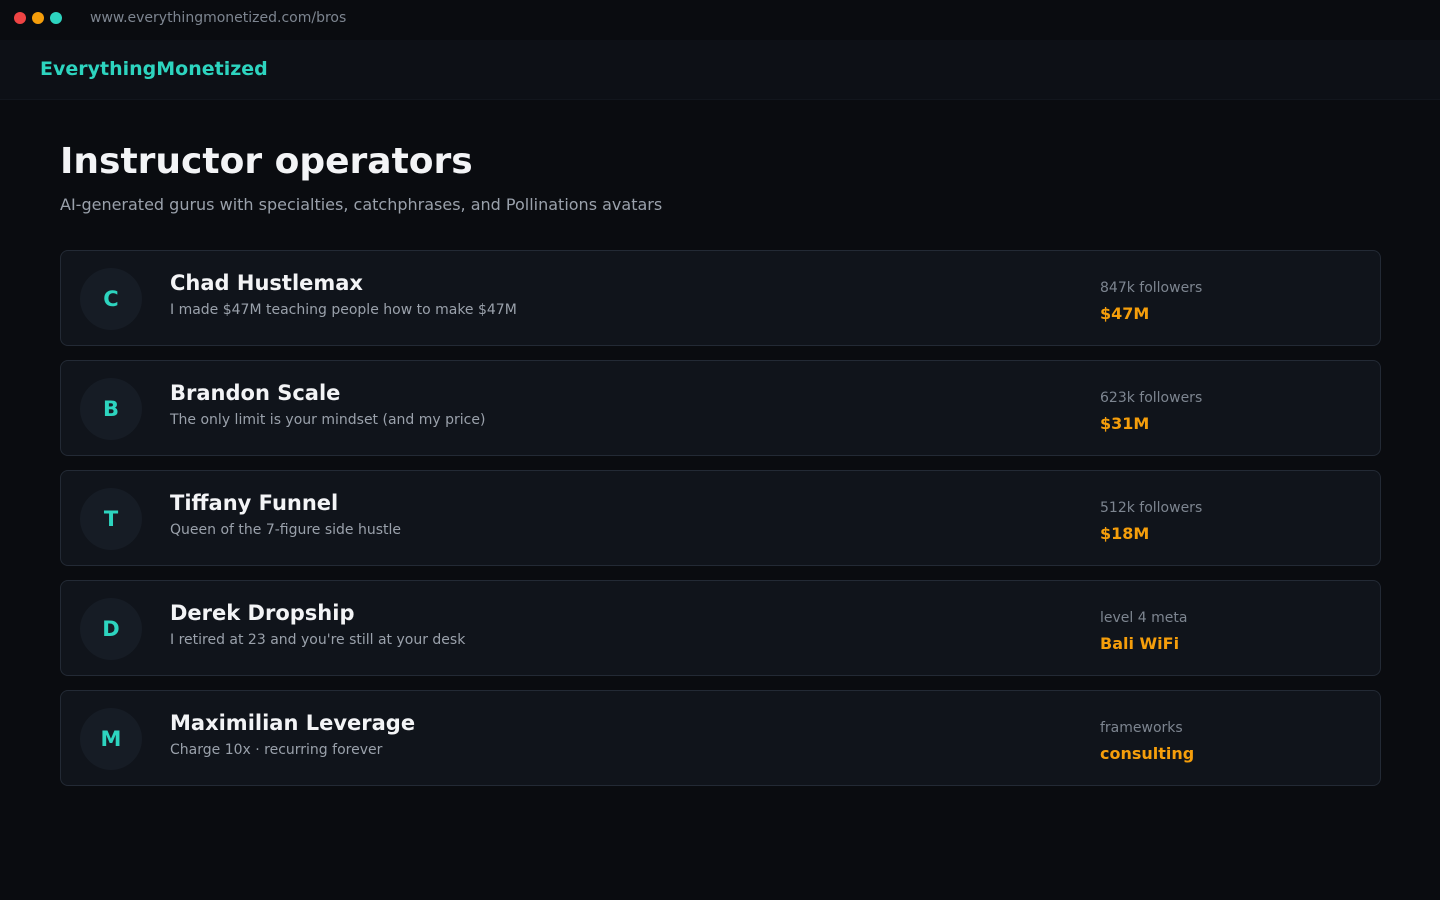 Image resolution: width=1440 pixels, height=900 pixels. I want to click on stat-label: 512k followers, so click(1151, 508).